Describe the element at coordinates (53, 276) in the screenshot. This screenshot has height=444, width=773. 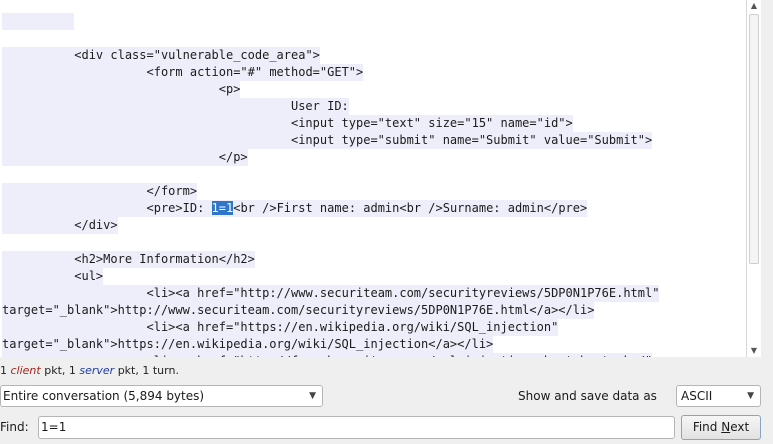
I see `stream-line: <ul>` at that location.